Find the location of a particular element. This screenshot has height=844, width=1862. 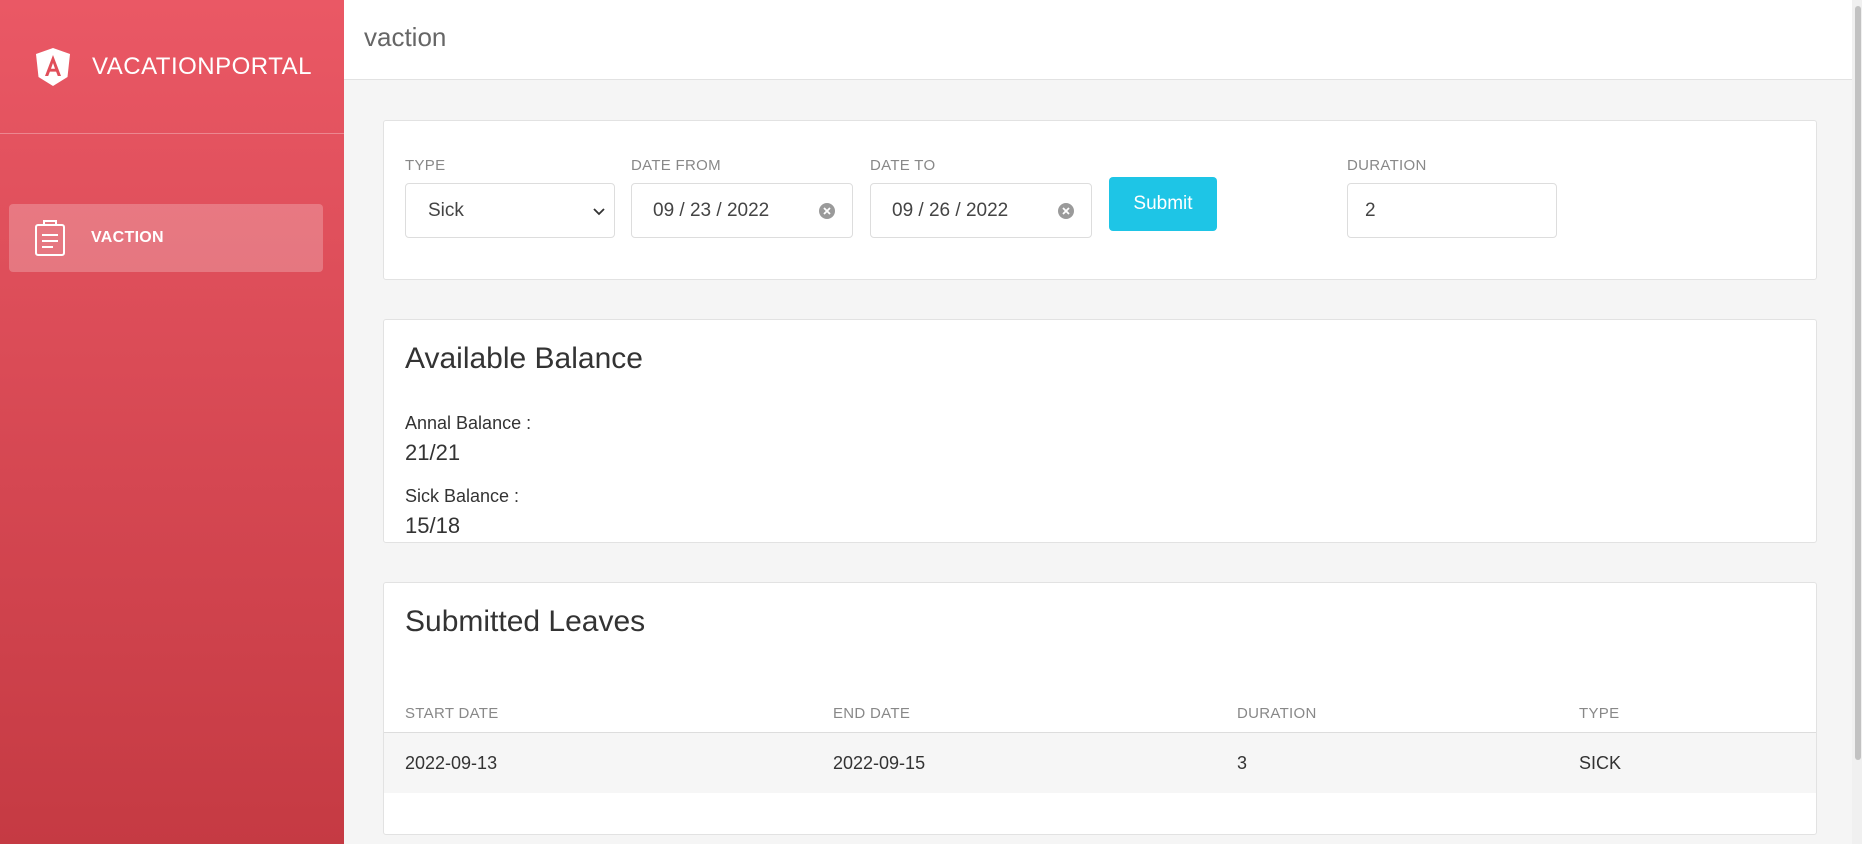

top-bar: vaction is located at coordinates (1103, 40).